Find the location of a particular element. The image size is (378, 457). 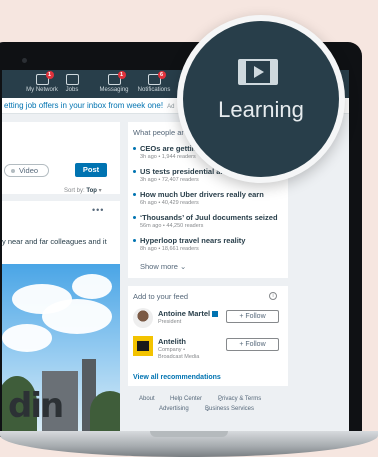

feed-heading: Add to your feed is located at coordinates (161, 296).